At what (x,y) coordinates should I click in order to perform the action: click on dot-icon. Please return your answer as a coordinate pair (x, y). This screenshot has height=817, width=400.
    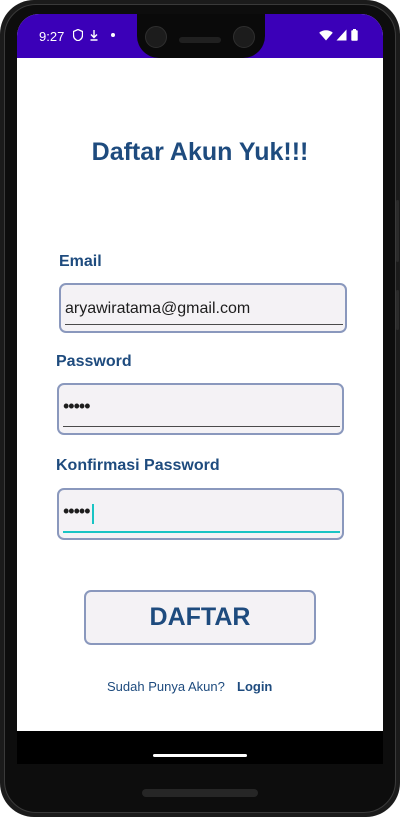
    Looking at the image, I should click on (113, 35).